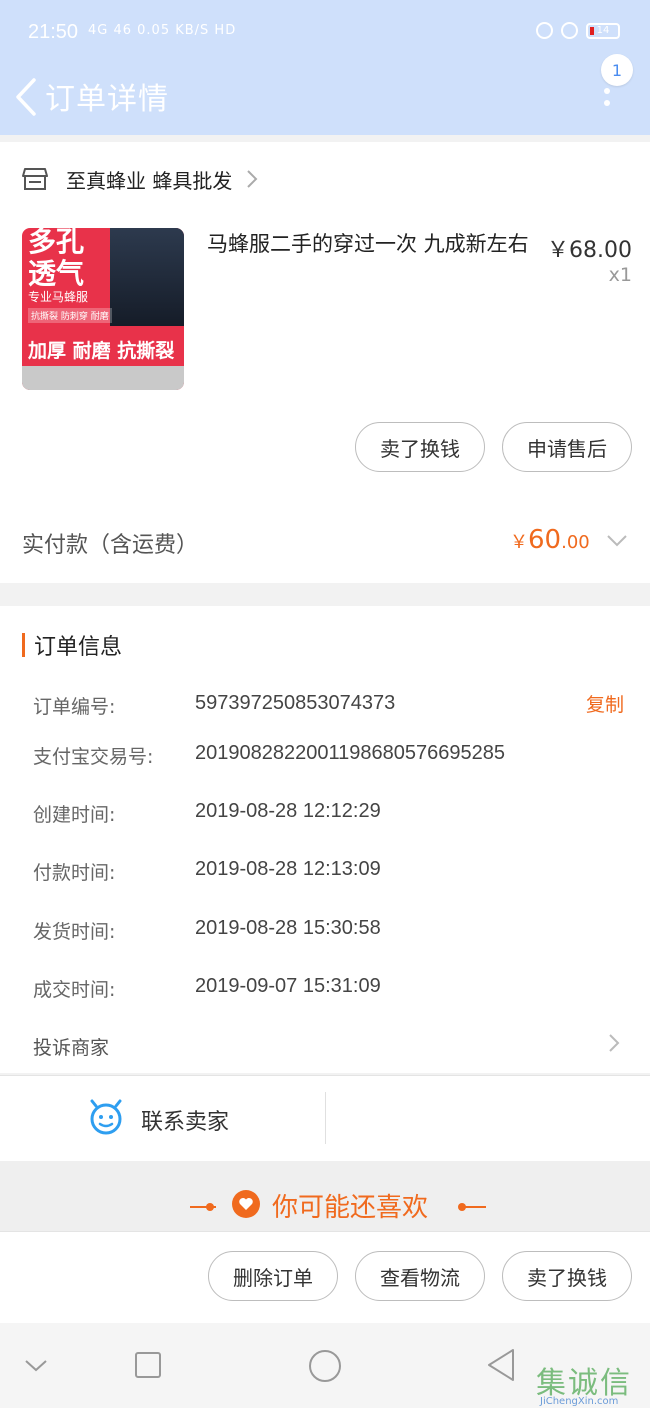 The image size is (650, 1408). What do you see at coordinates (567, 447) in the screenshot?
I see `after-sale-button: 申请售后` at bounding box center [567, 447].